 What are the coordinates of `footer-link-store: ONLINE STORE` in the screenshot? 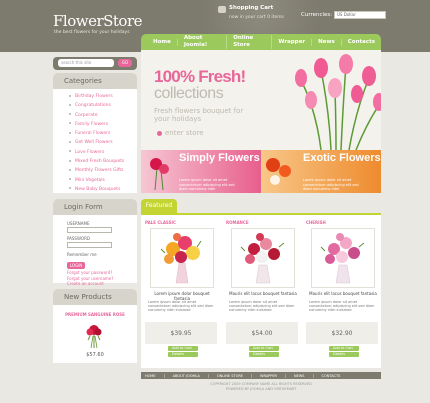 It's located at (234, 375).